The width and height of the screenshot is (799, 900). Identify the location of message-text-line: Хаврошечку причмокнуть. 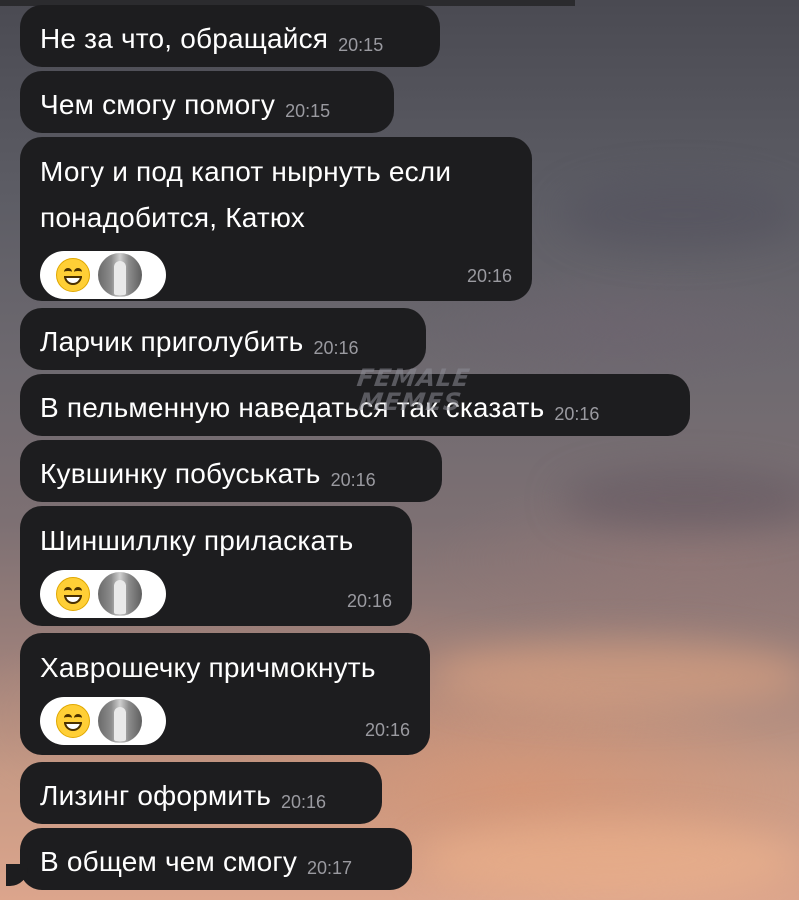
(208, 667).